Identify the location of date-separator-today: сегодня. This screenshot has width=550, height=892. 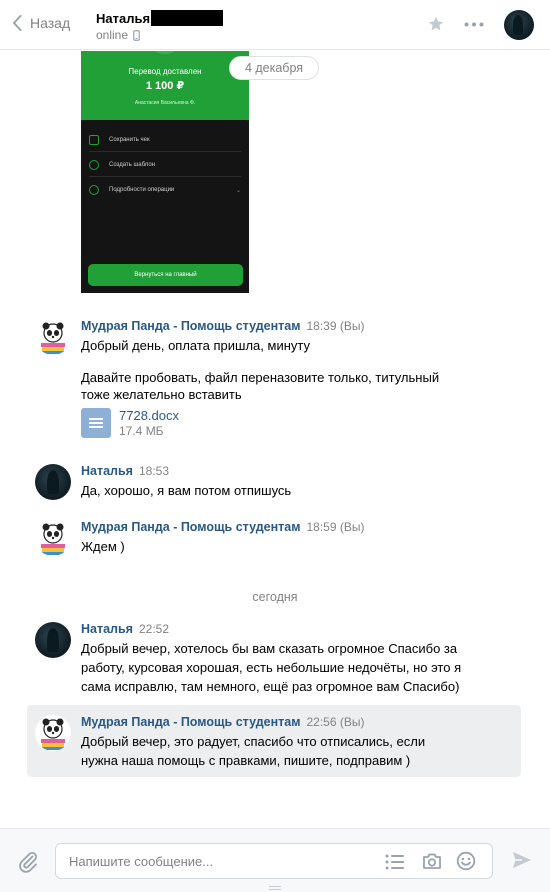
(275, 597).